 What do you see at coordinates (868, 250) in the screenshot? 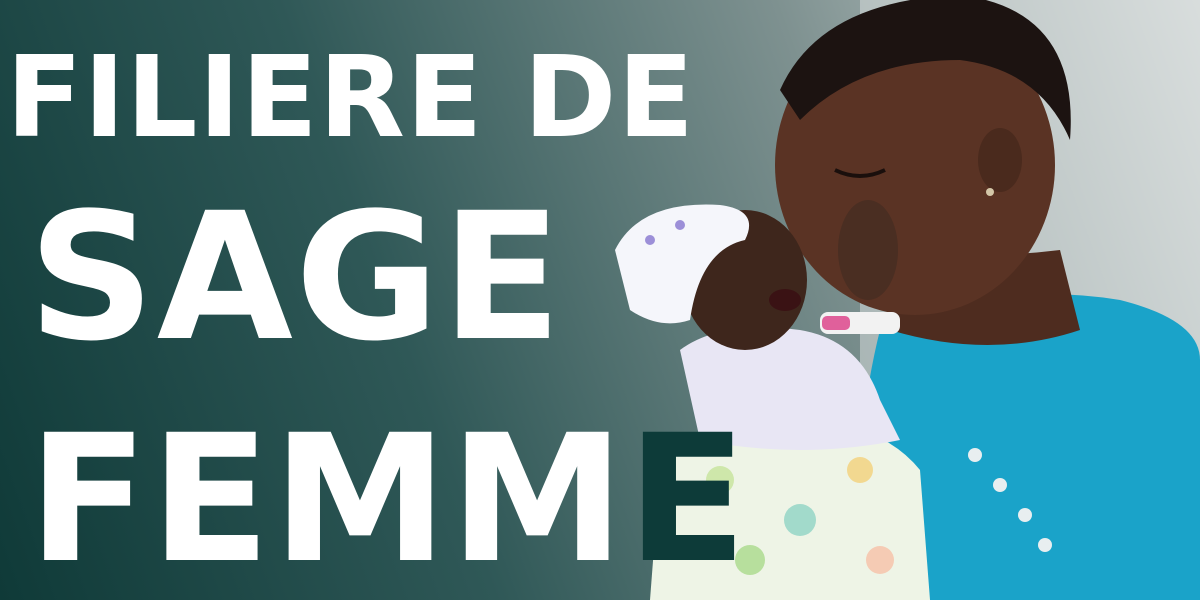
I see `baby-hand` at bounding box center [868, 250].